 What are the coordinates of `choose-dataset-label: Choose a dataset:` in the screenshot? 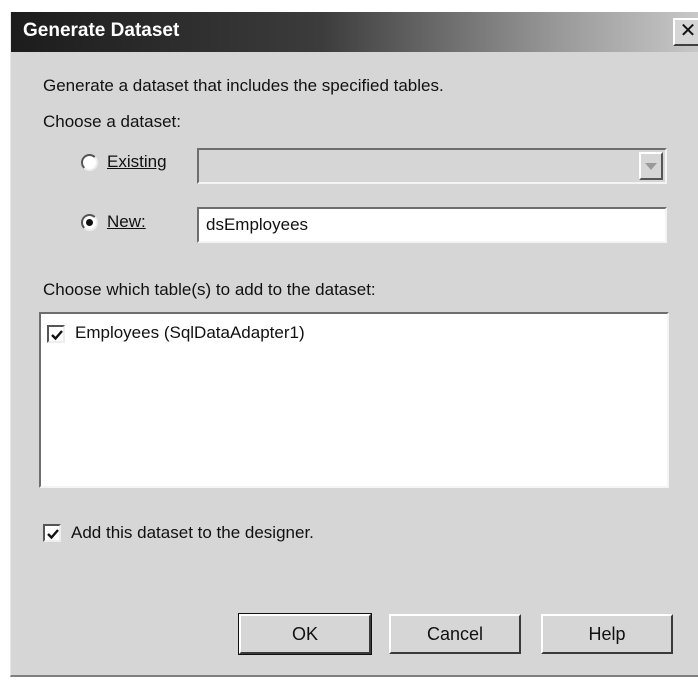 It's located at (112, 121).